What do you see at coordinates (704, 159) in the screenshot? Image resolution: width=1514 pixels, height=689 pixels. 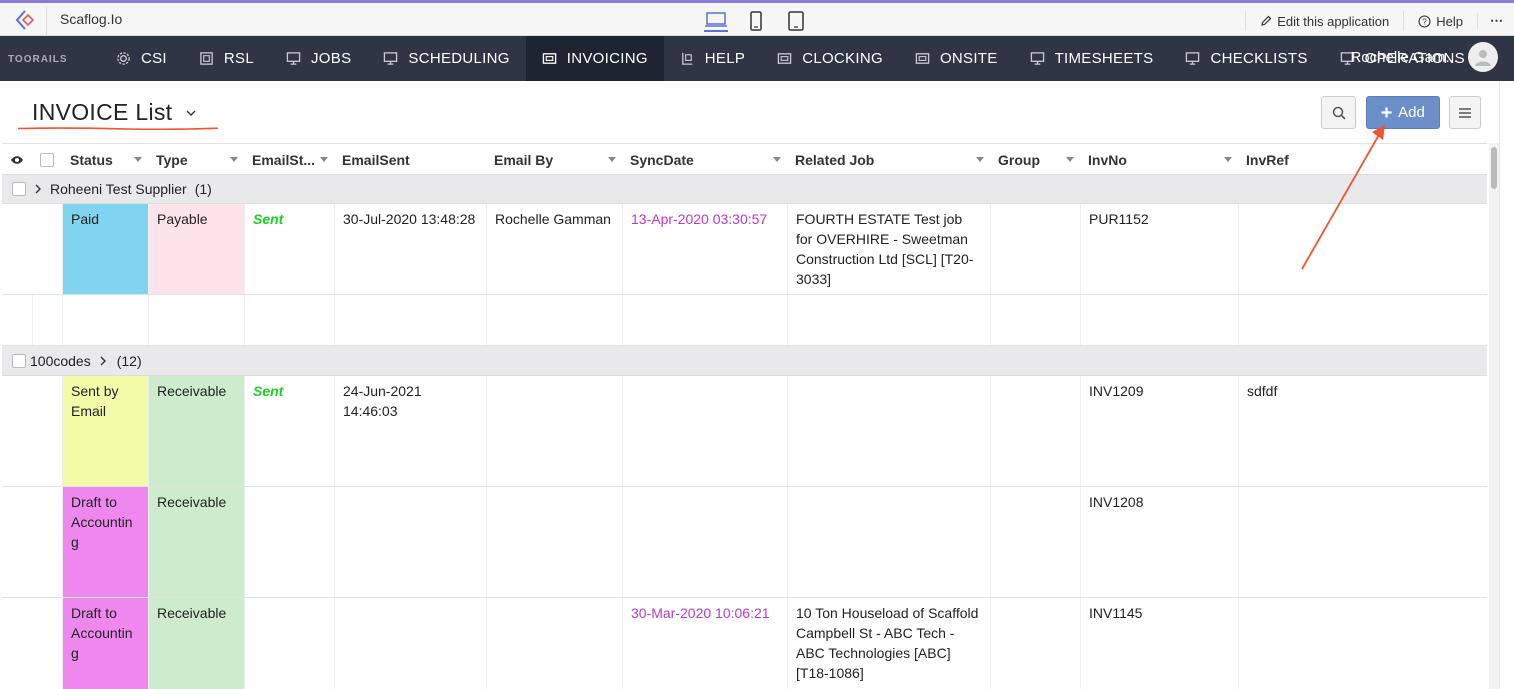 I see `column-header-sync-date: SyncDate` at bounding box center [704, 159].